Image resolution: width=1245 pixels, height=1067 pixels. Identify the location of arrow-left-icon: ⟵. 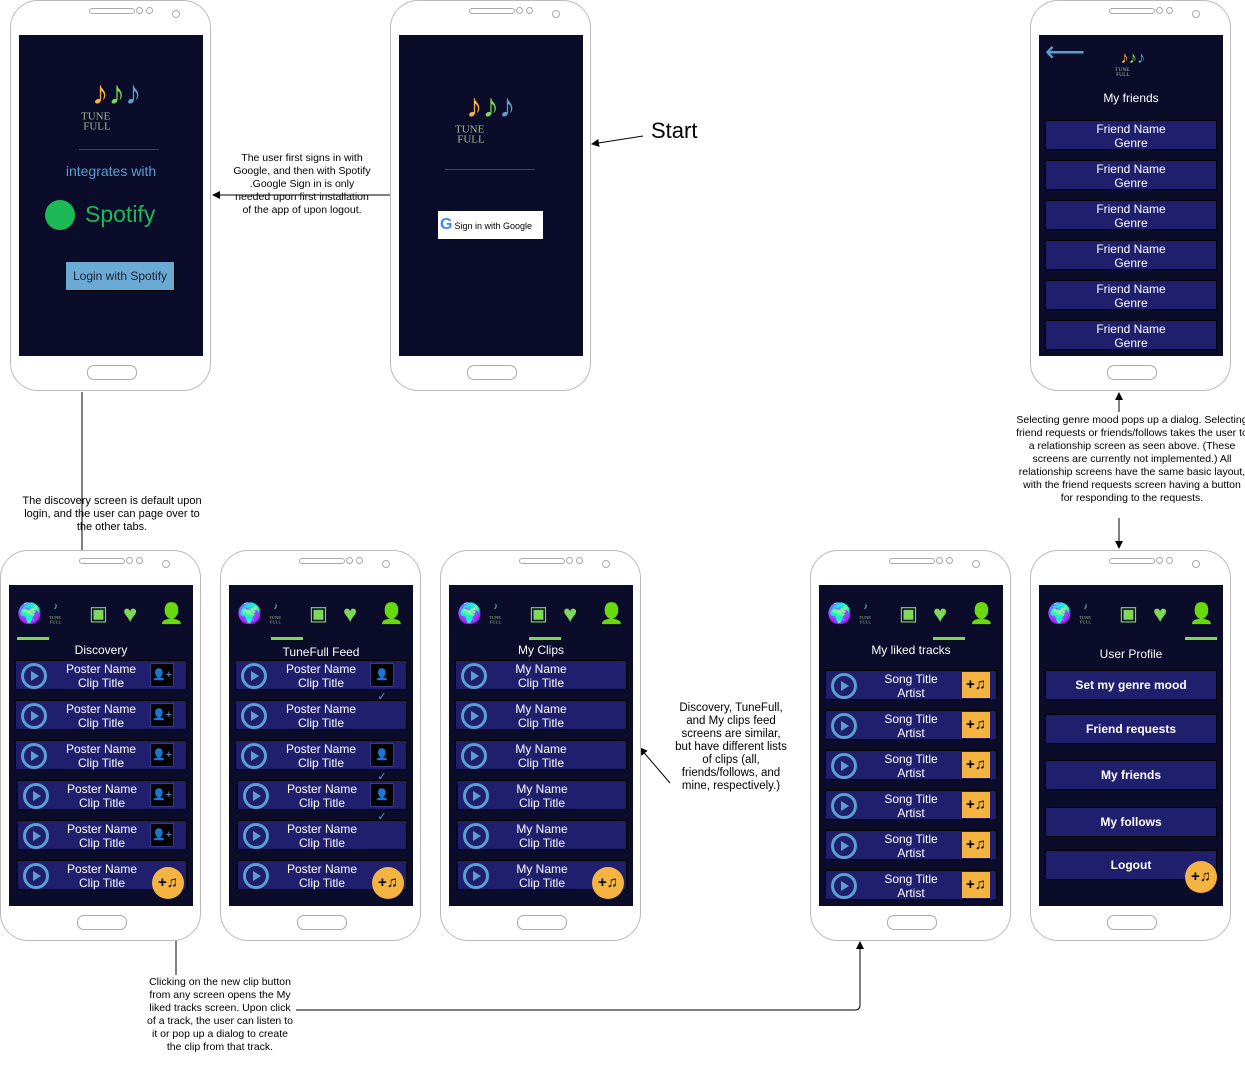
(1065, 51).